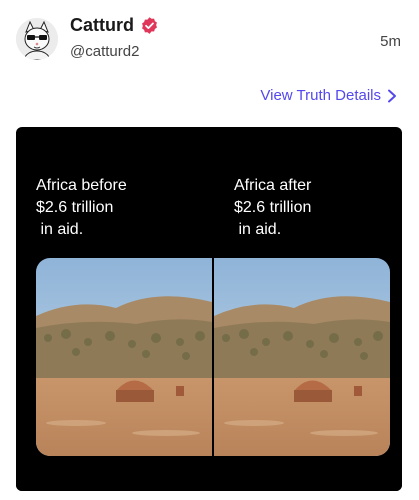  What do you see at coordinates (209, 39) in the screenshot?
I see `post-header: Catturd @catturd2 5m` at bounding box center [209, 39].